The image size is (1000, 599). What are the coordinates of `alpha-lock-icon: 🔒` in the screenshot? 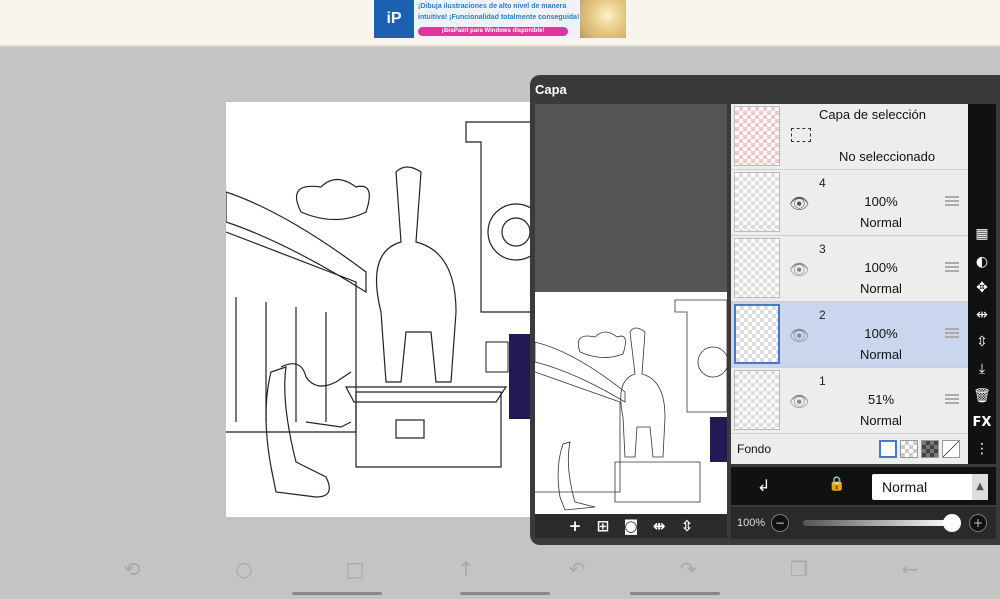 It's located at (836, 484).